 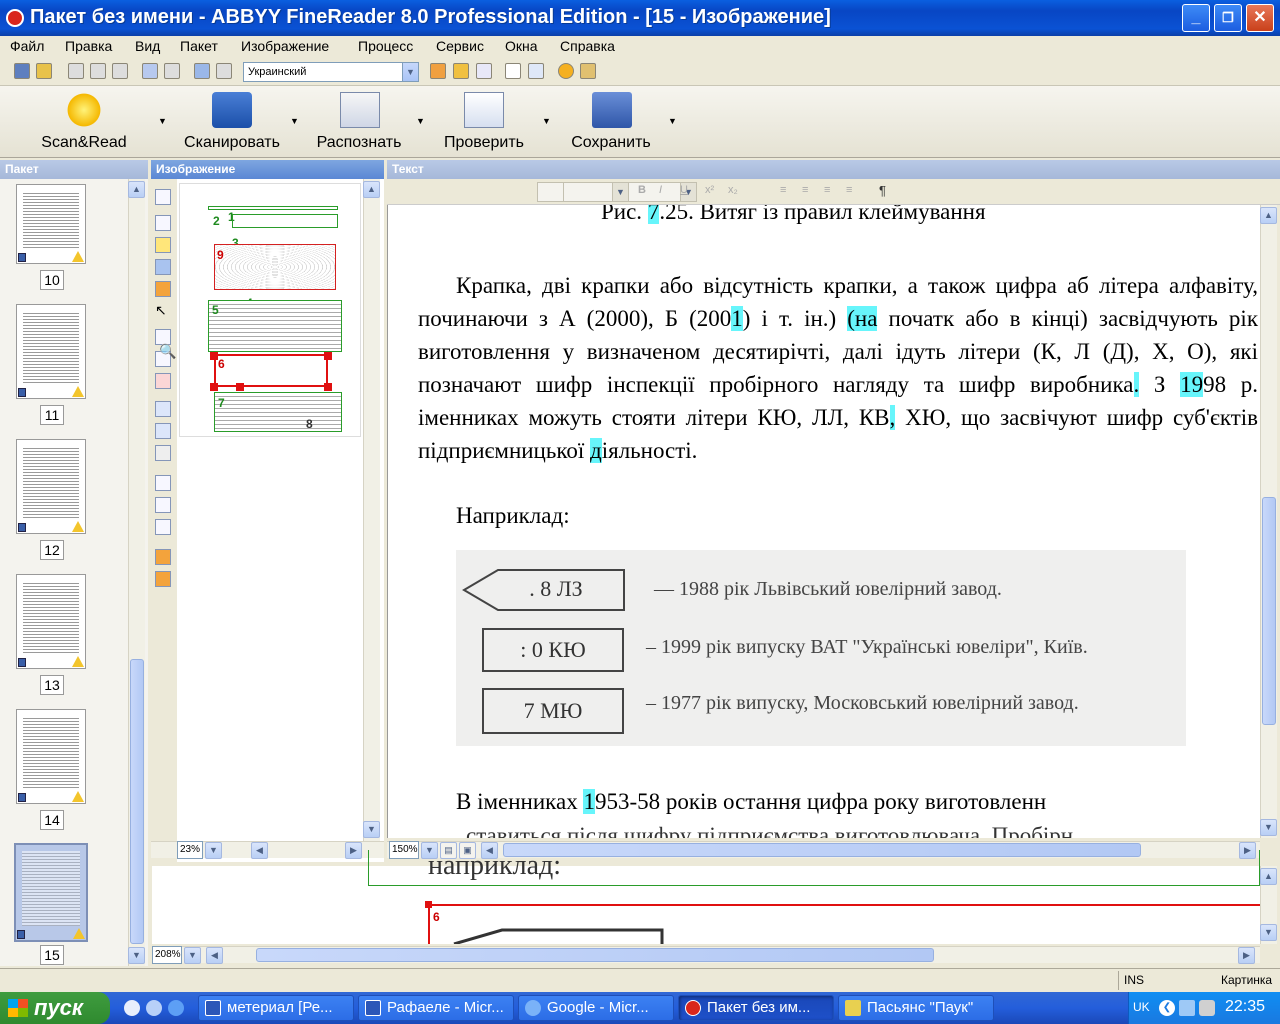 I want to click on recognize-area-icon, so click(x=163, y=557).